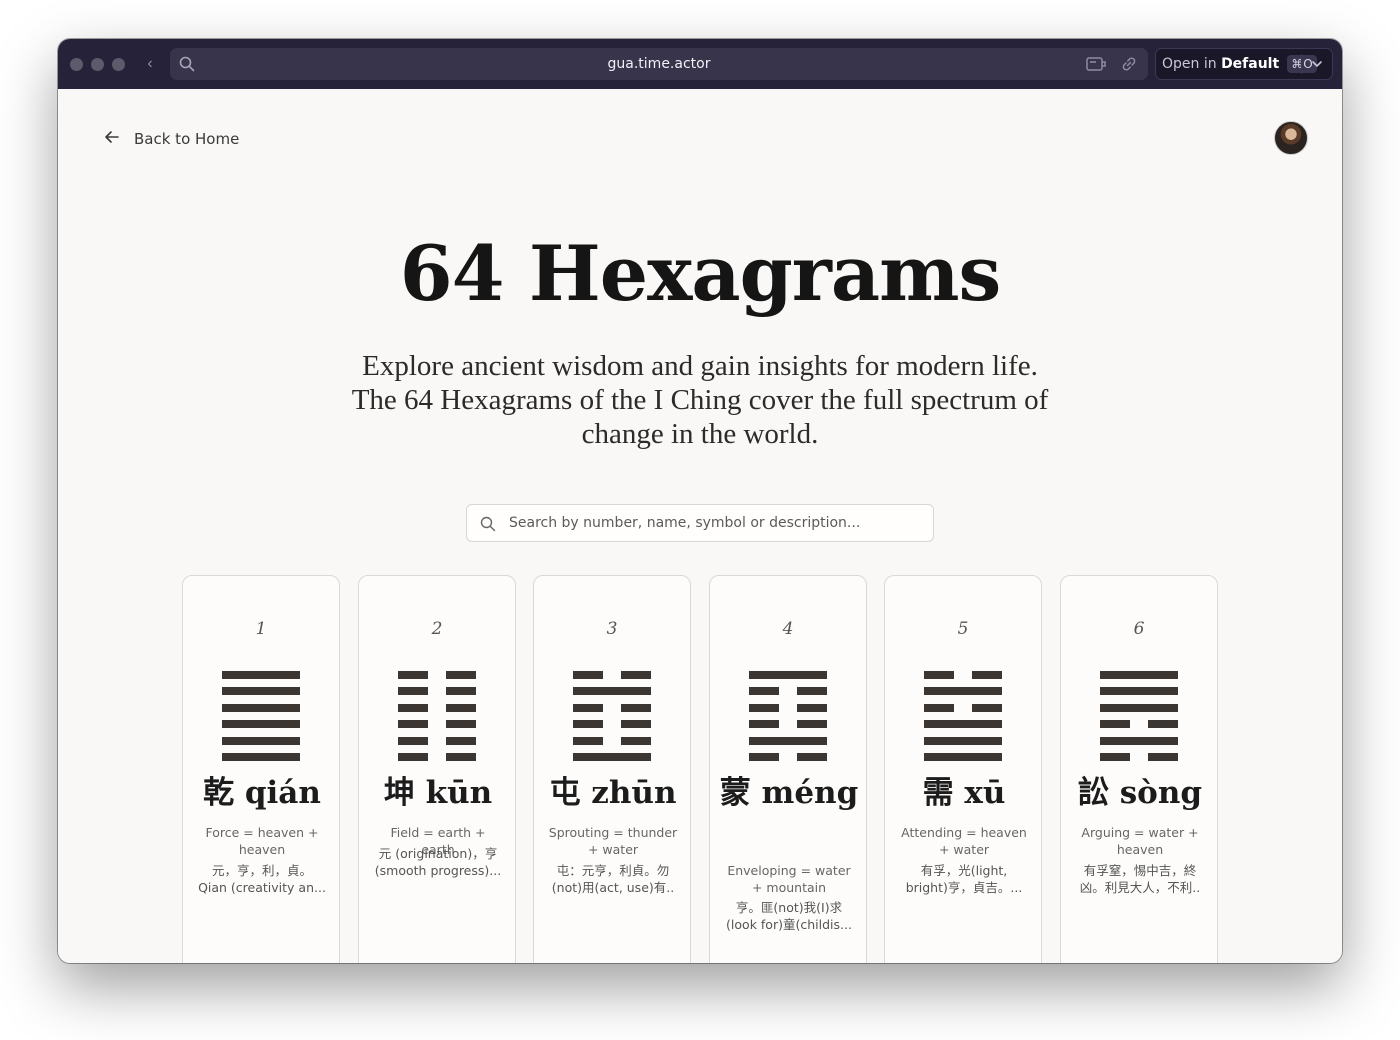 This screenshot has height=1040, width=1400. What do you see at coordinates (1129, 66) in the screenshot?
I see `copy-link-icon` at bounding box center [1129, 66].